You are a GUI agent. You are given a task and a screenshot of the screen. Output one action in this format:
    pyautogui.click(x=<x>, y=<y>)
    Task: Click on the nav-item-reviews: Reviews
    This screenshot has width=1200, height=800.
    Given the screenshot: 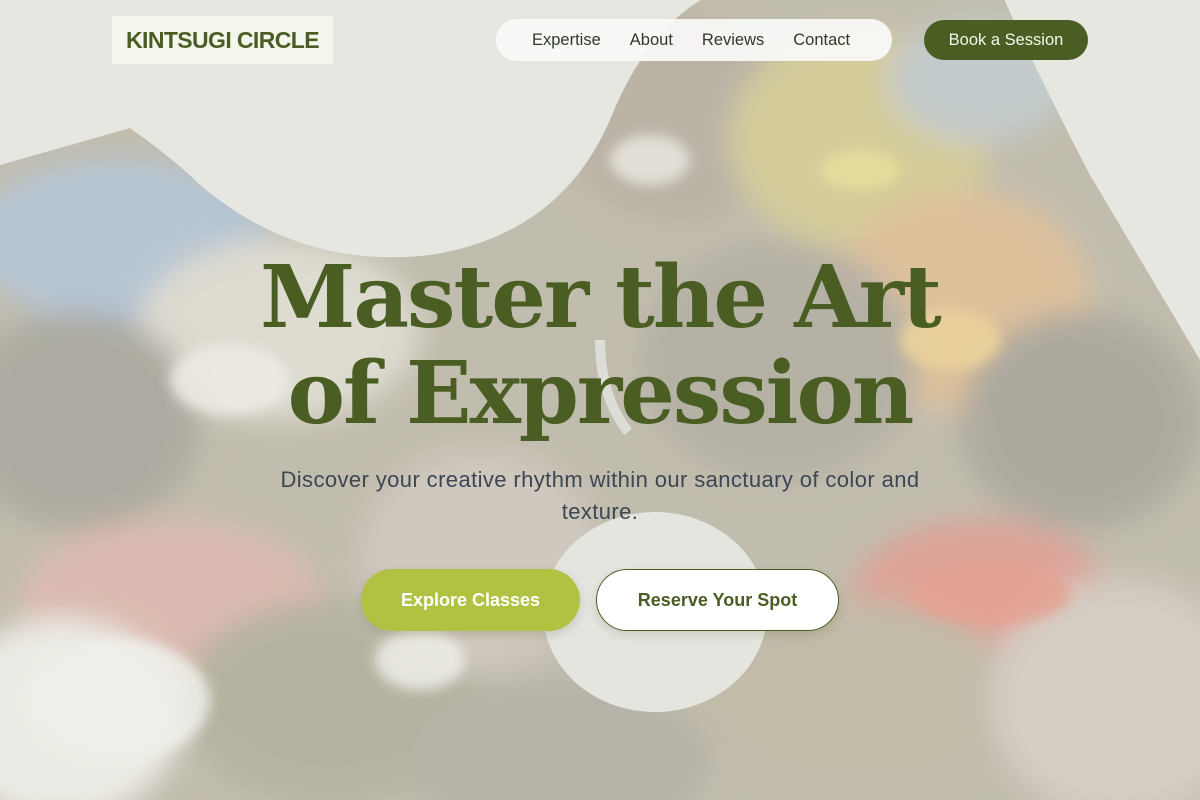 What is the action you would take?
    pyautogui.click(x=733, y=40)
    